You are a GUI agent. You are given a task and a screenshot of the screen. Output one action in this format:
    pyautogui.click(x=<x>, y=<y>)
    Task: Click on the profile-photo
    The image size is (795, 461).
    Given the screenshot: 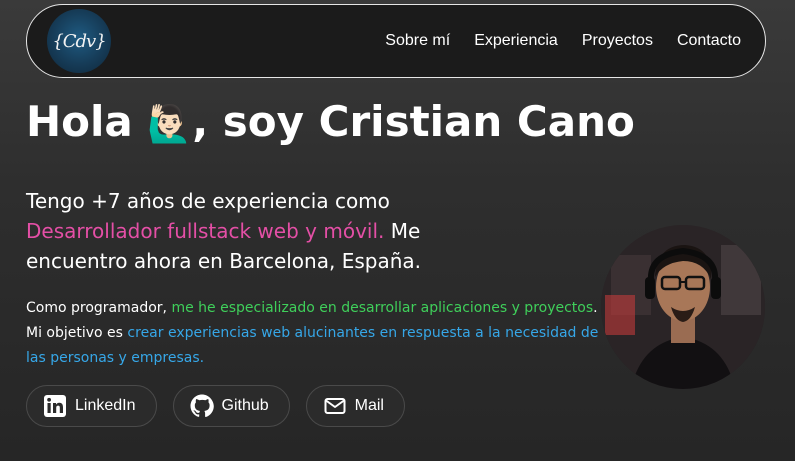 What is the action you would take?
    pyautogui.click(x=683, y=307)
    